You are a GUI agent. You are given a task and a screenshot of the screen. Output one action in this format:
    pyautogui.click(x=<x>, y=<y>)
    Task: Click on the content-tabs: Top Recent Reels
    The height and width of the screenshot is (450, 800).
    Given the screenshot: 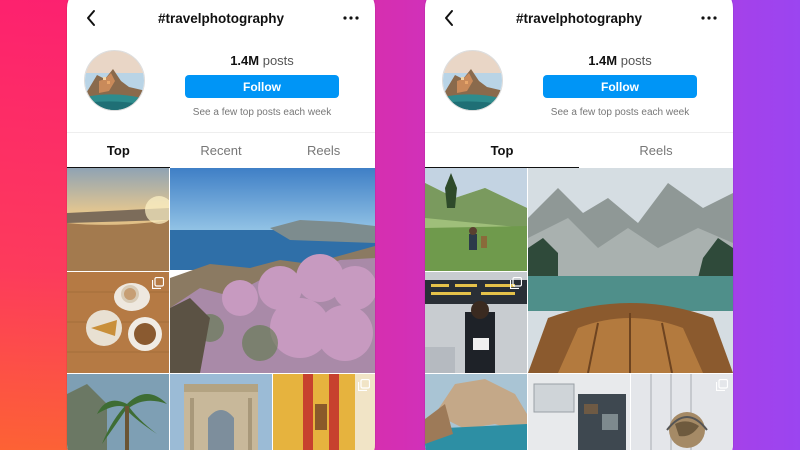 What is the action you would take?
    pyautogui.click(x=221, y=150)
    